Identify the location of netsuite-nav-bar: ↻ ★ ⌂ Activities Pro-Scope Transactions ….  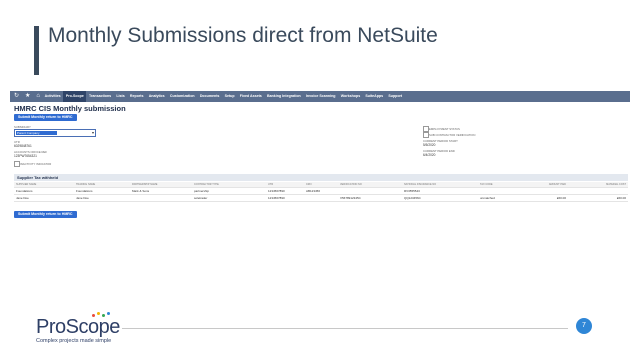
(320, 96).